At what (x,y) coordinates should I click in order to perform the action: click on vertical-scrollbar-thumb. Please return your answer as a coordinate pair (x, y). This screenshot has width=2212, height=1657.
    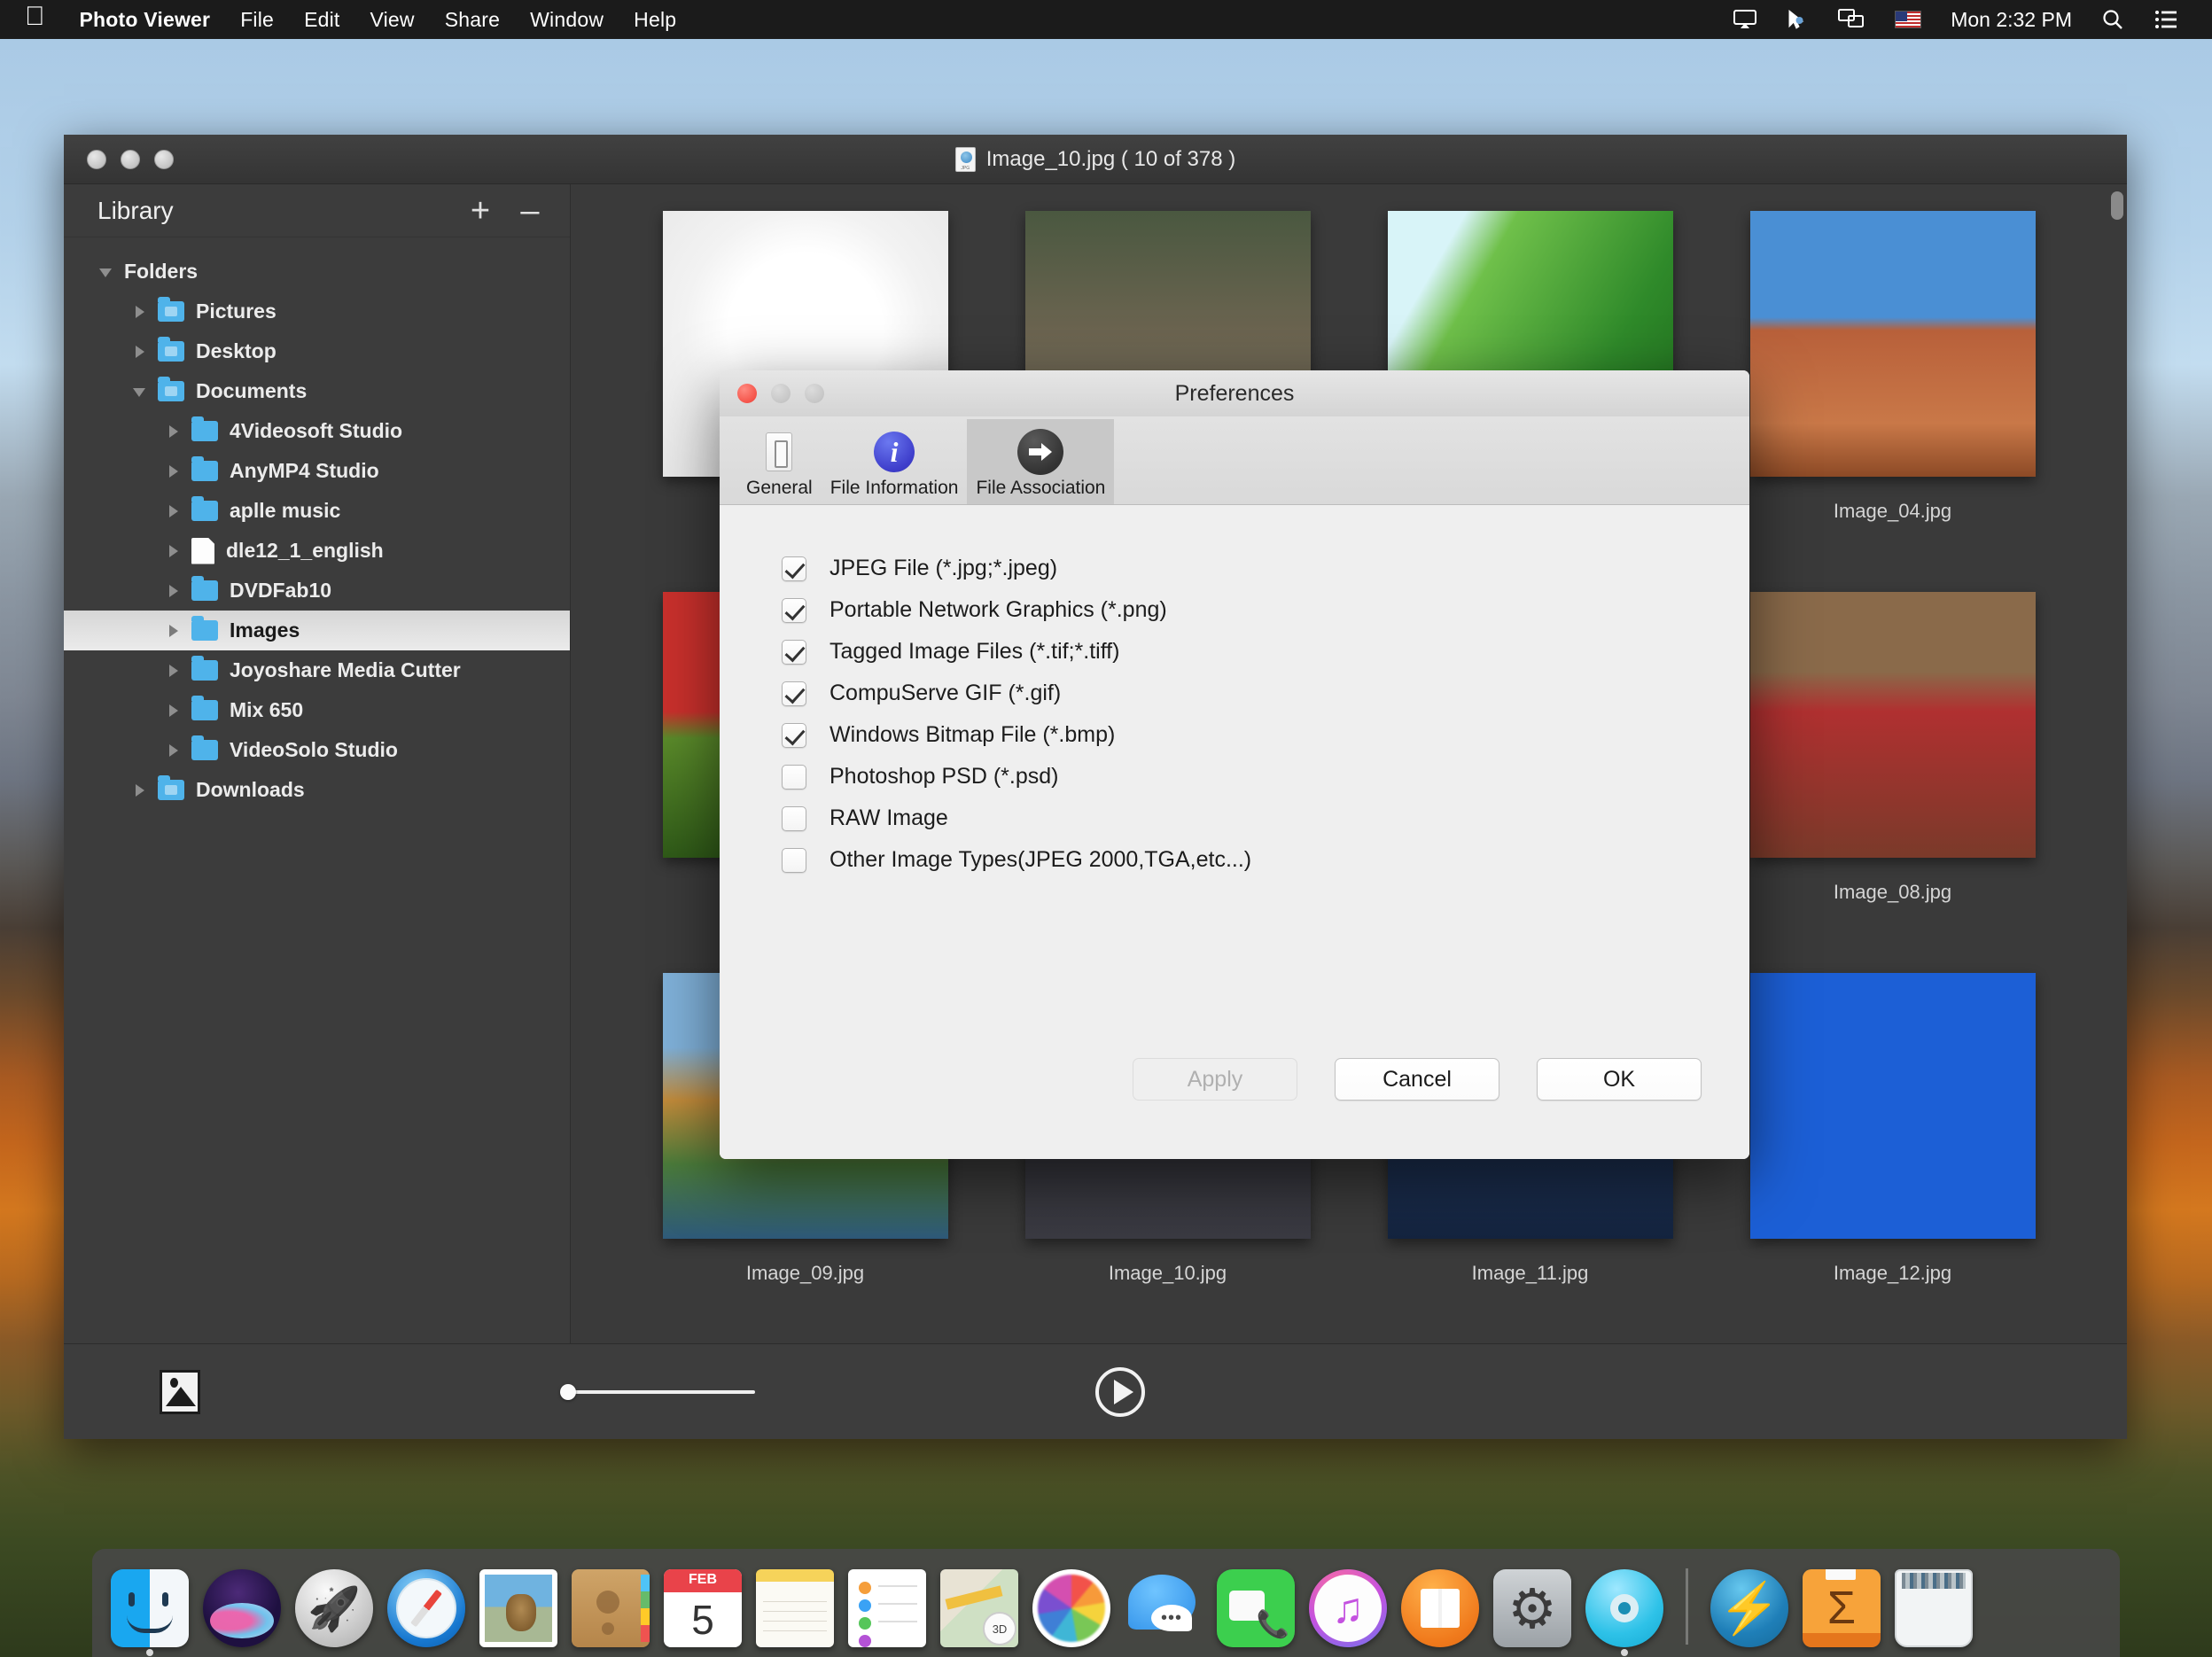
    Looking at the image, I should click on (2117, 205).